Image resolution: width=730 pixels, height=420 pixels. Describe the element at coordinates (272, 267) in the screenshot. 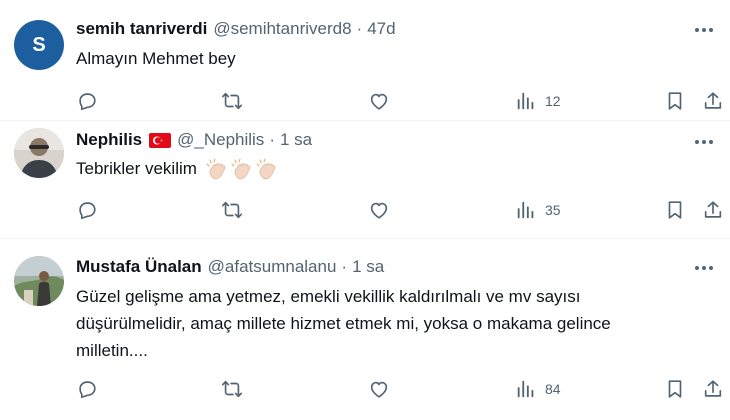

I see `user-handle: @afatsumnalanu` at that location.